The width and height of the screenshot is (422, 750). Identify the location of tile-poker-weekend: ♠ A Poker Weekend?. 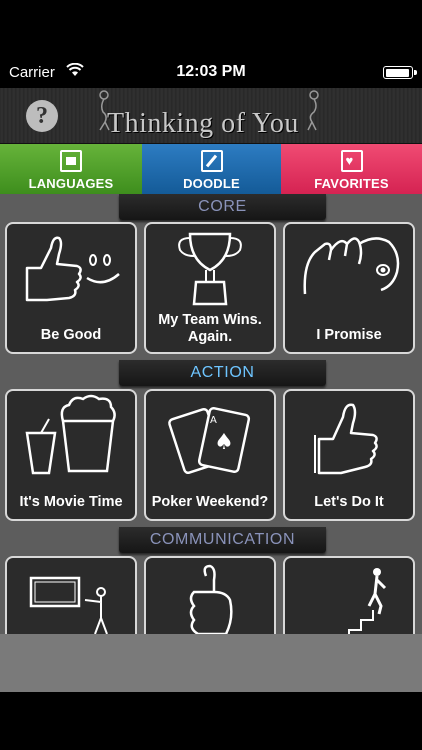
(210, 455).